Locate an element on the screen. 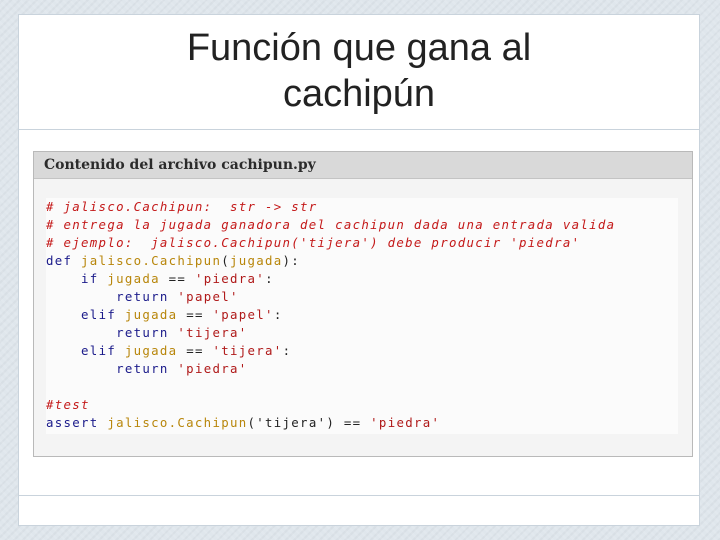 The height and width of the screenshot is (540, 720). code-panel-header: Contenido del archivo cachipun.py is located at coordinates (363, 165).